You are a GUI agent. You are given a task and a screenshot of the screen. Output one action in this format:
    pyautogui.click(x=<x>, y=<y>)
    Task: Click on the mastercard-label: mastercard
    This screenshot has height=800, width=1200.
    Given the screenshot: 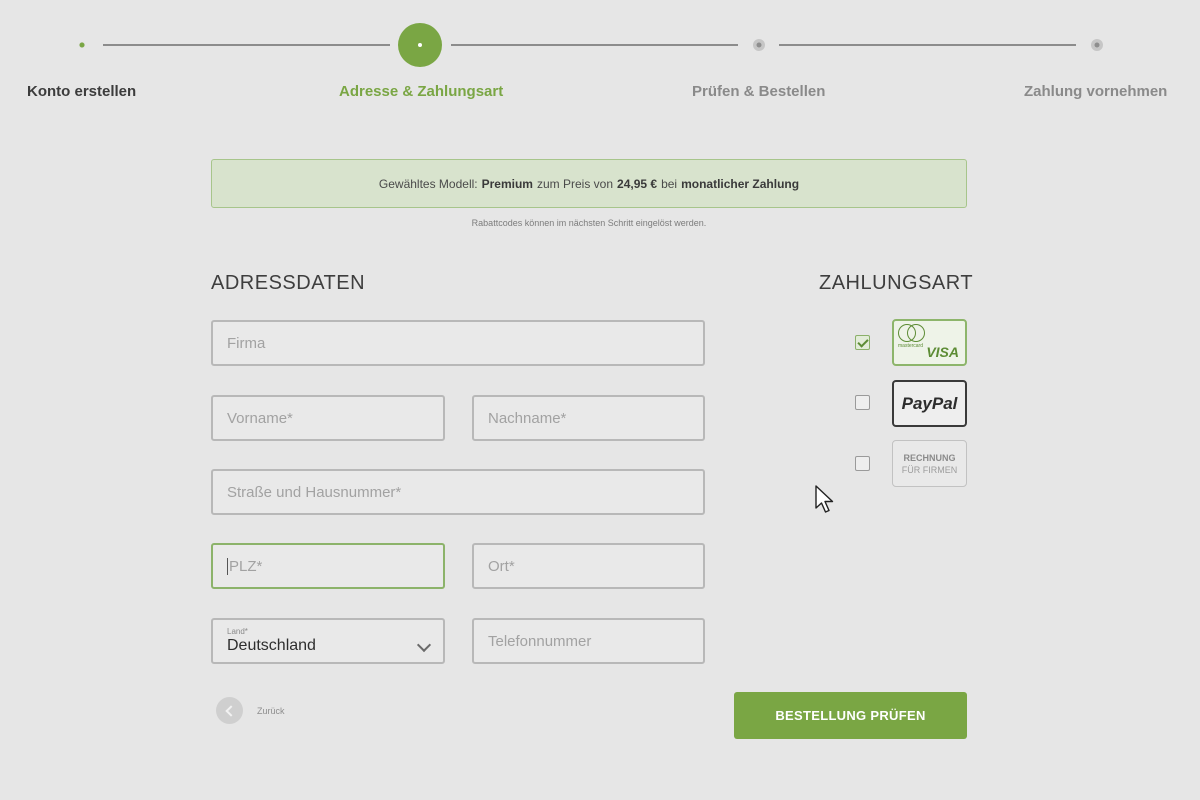 What is the action you would take?
    pyautogui.click(x=911, y=346)
    